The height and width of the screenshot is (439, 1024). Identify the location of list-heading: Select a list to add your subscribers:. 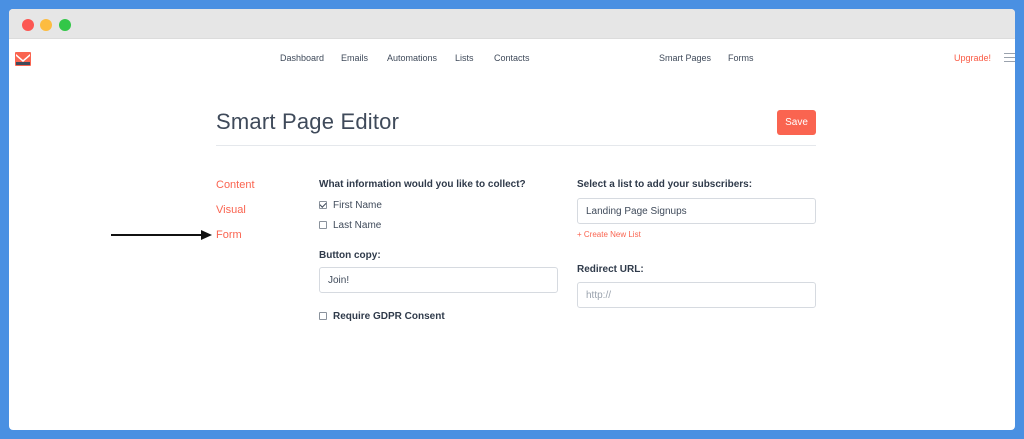
(665, 184).